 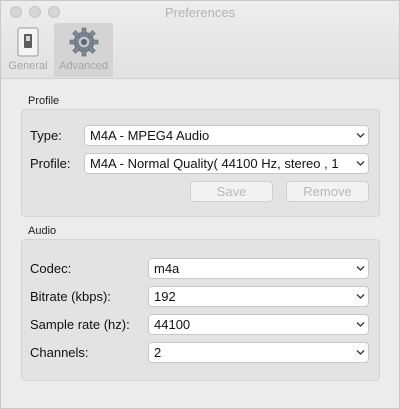 I want to click on toolbar-advanced-tab: Advanced, so click(x=83, y=50).